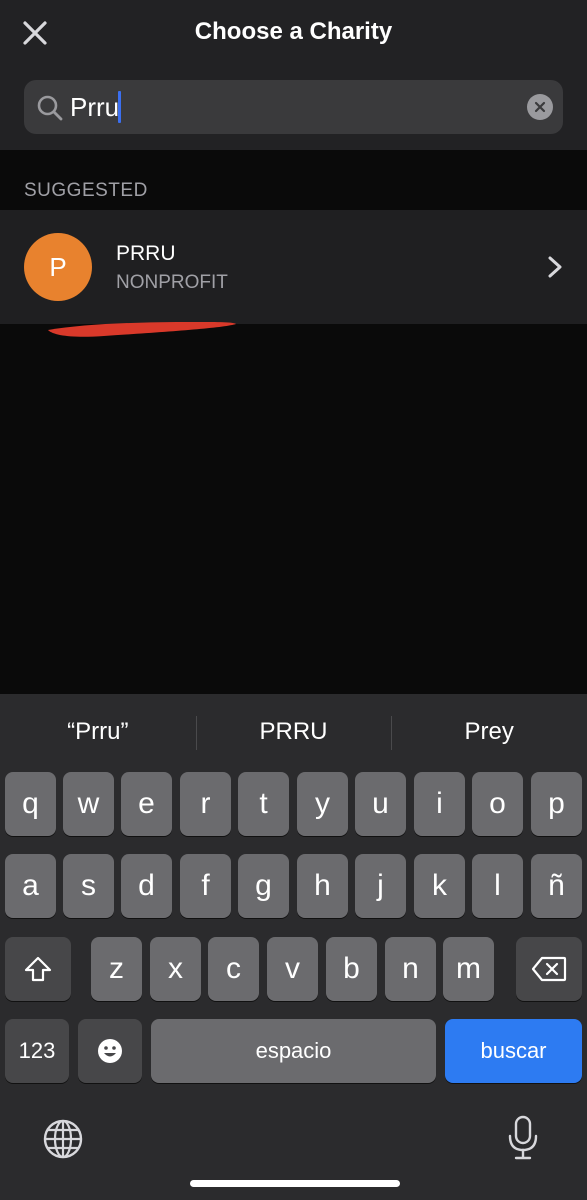 This screenshot has height=1200, width=587. What do you see at coordinates (410, 969) in the screenshot?
I see `key-n: n` at bounding box center [410, 969].